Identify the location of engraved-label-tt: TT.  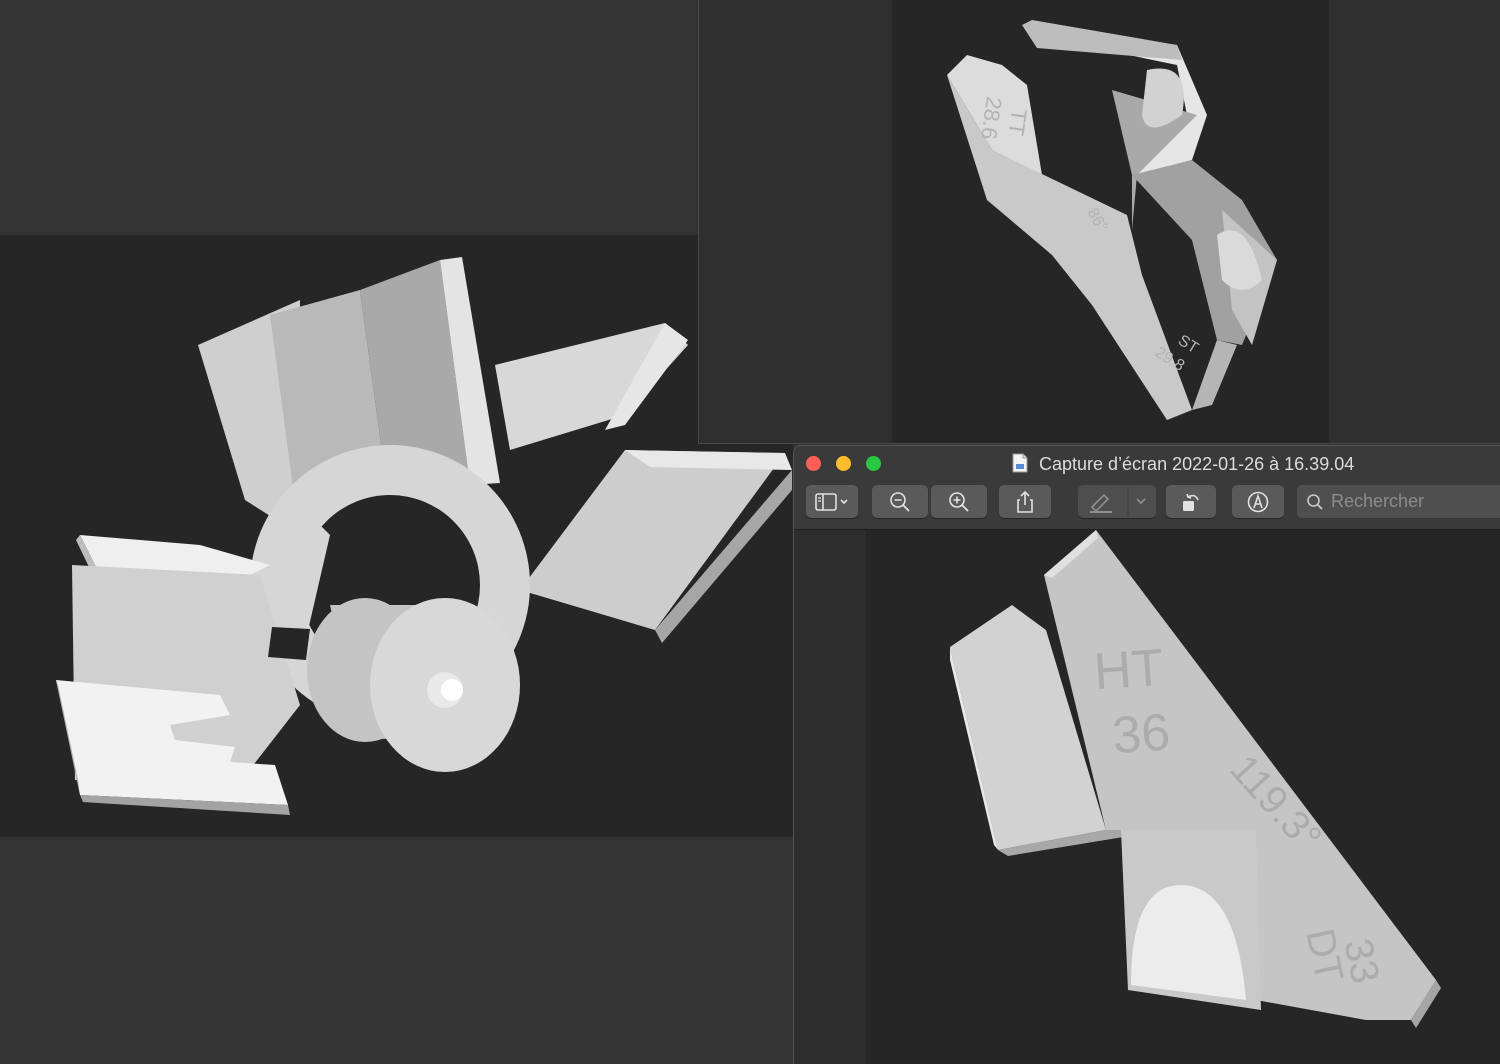
(1017, 122).